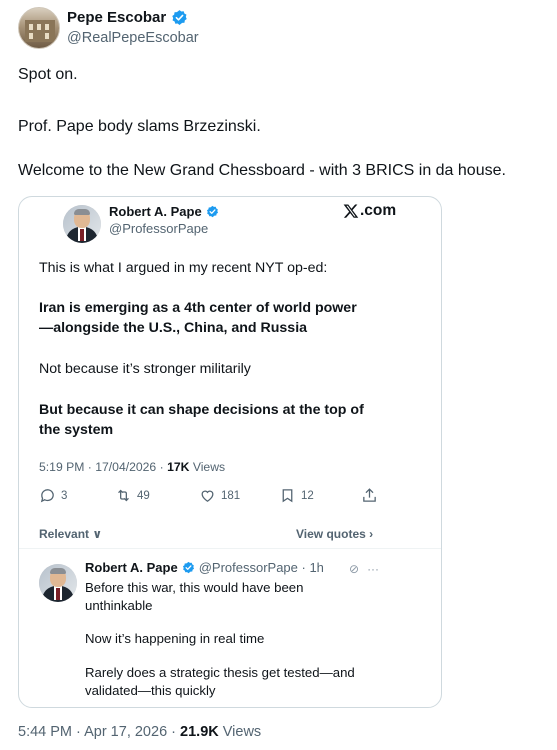 The image size is (557, 750). I want to click on reply-text-line: Before this war, this would have been, so click(194, 587).